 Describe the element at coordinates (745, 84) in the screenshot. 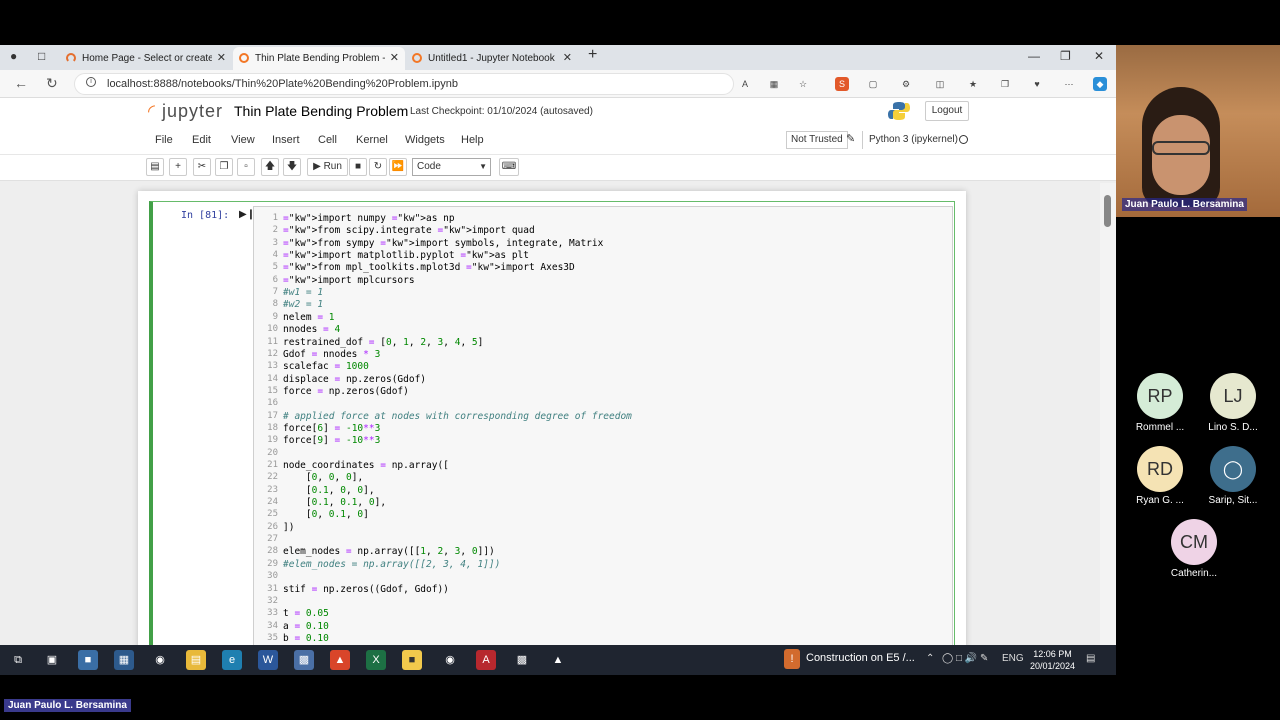

I see `read-aloud-icon: A` at that location.